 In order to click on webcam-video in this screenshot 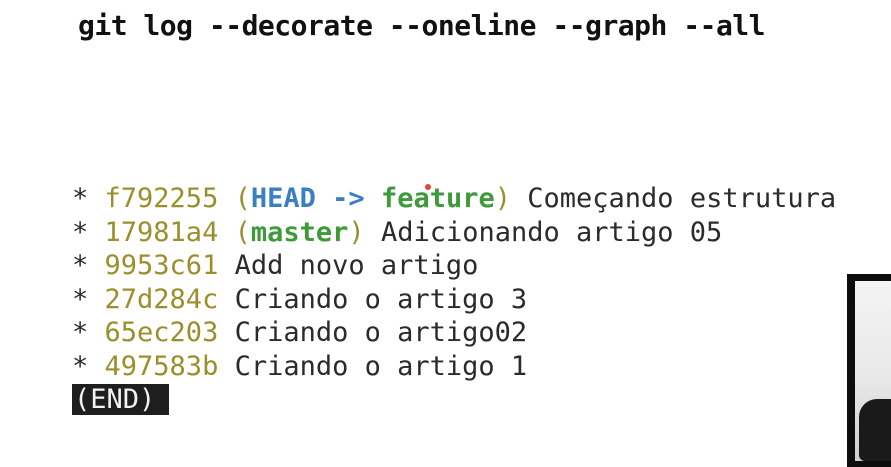, I will do `click(873, 371)`.